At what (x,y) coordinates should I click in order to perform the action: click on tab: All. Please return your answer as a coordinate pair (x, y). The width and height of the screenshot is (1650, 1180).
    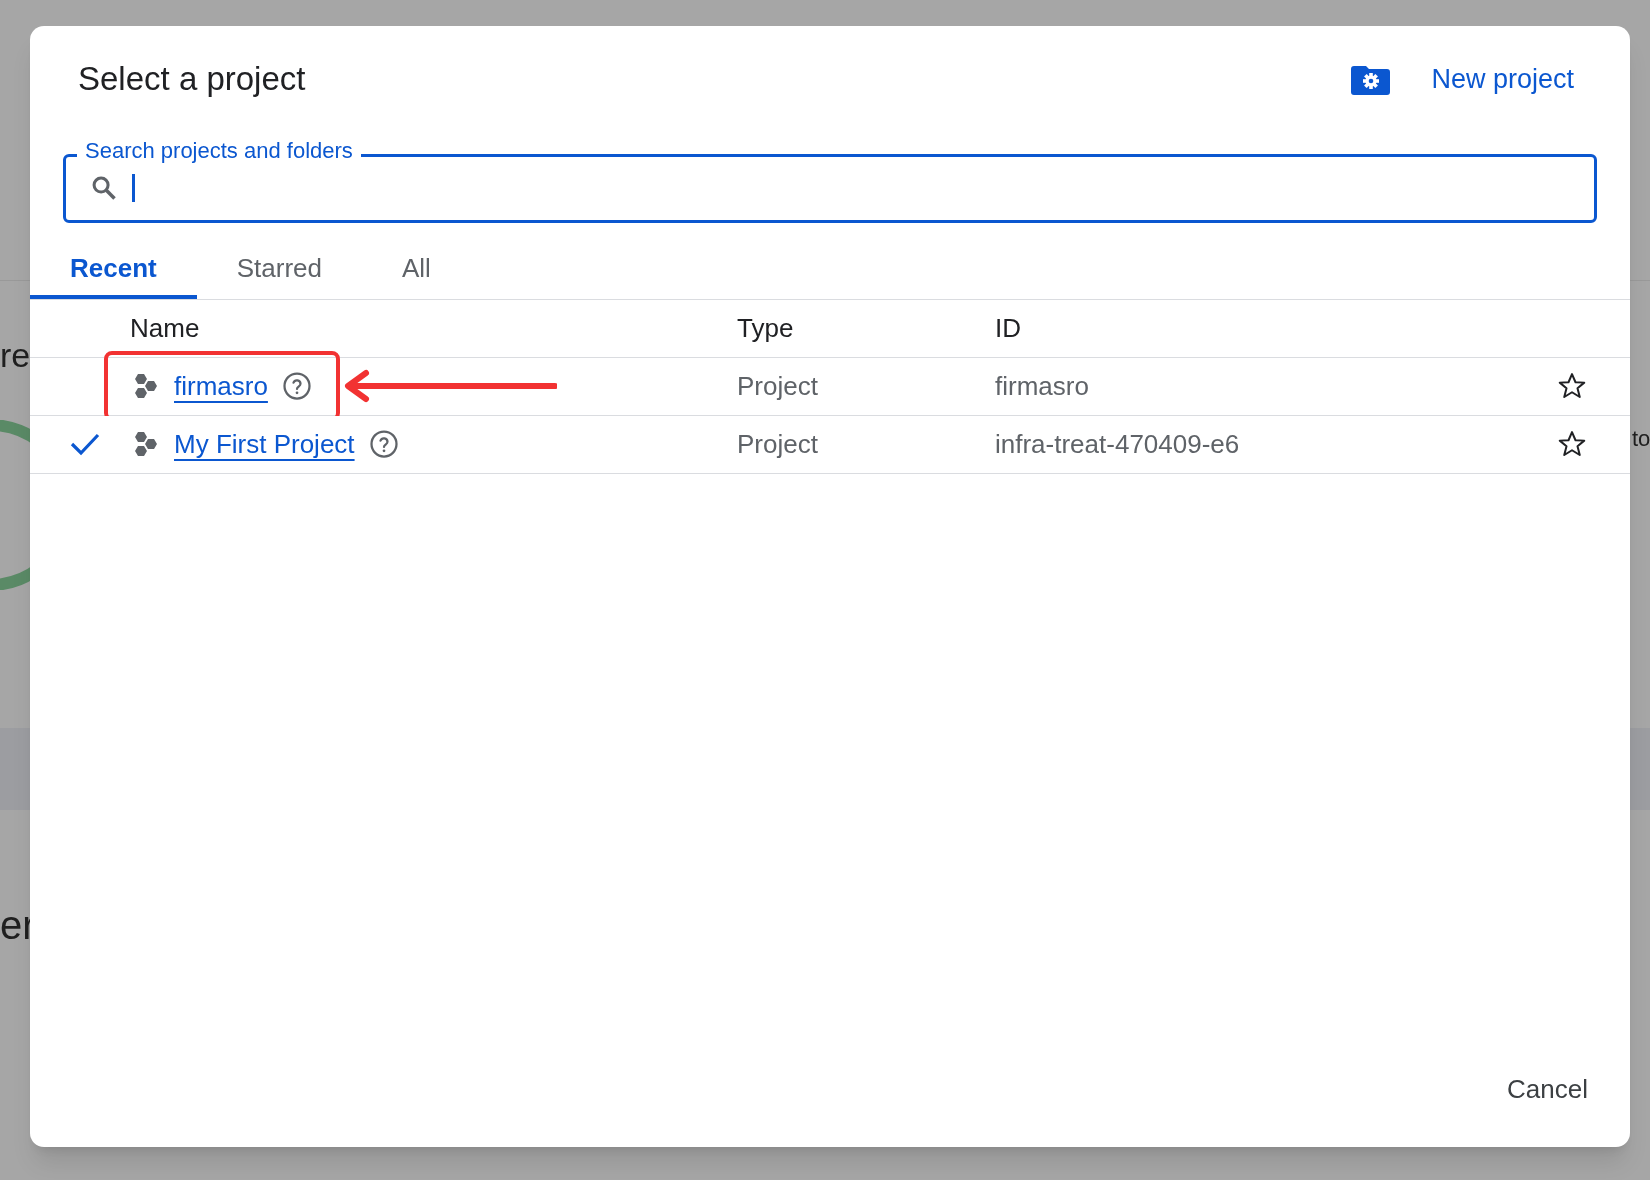
    Looking at the image, I should click on (416, 270).